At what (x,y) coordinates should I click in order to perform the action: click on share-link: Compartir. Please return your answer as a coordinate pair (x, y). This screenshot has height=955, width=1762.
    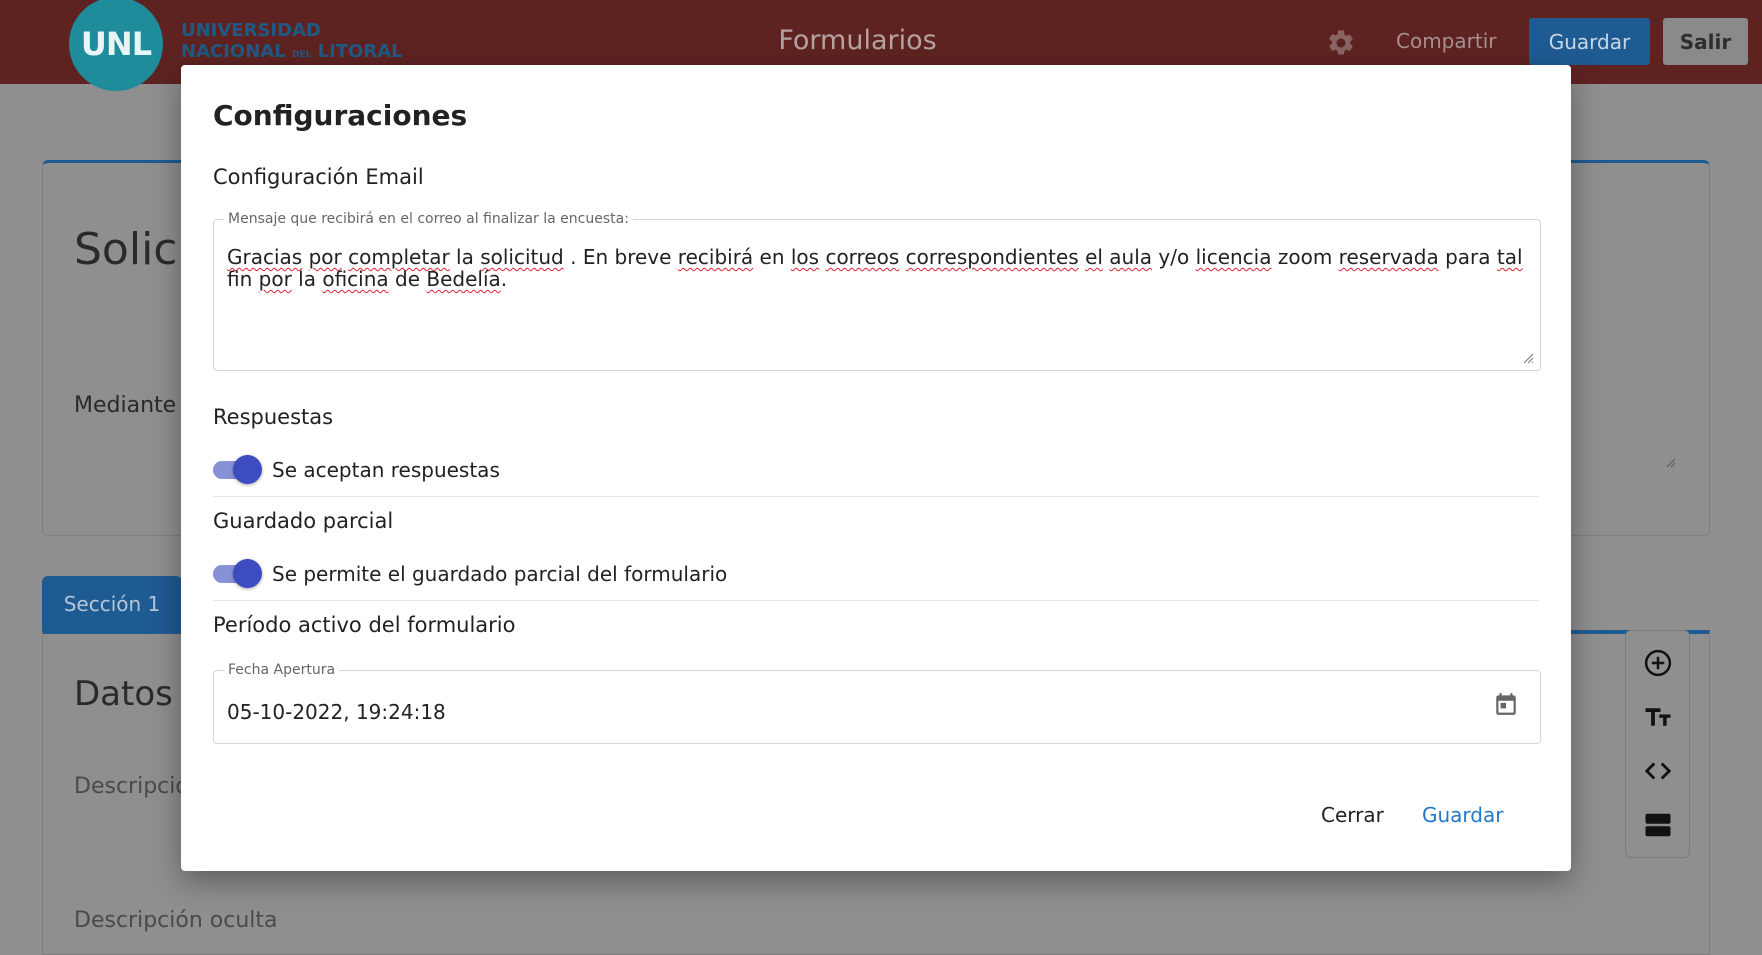
    Looking at the image, I should click on (1446, 41).